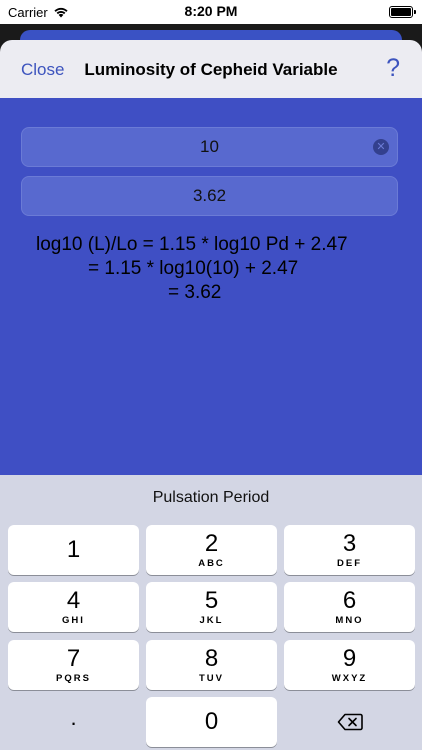 The width and height of the screenshot is (422, 750). I want to click on key-digit: ., so click(73, 717).